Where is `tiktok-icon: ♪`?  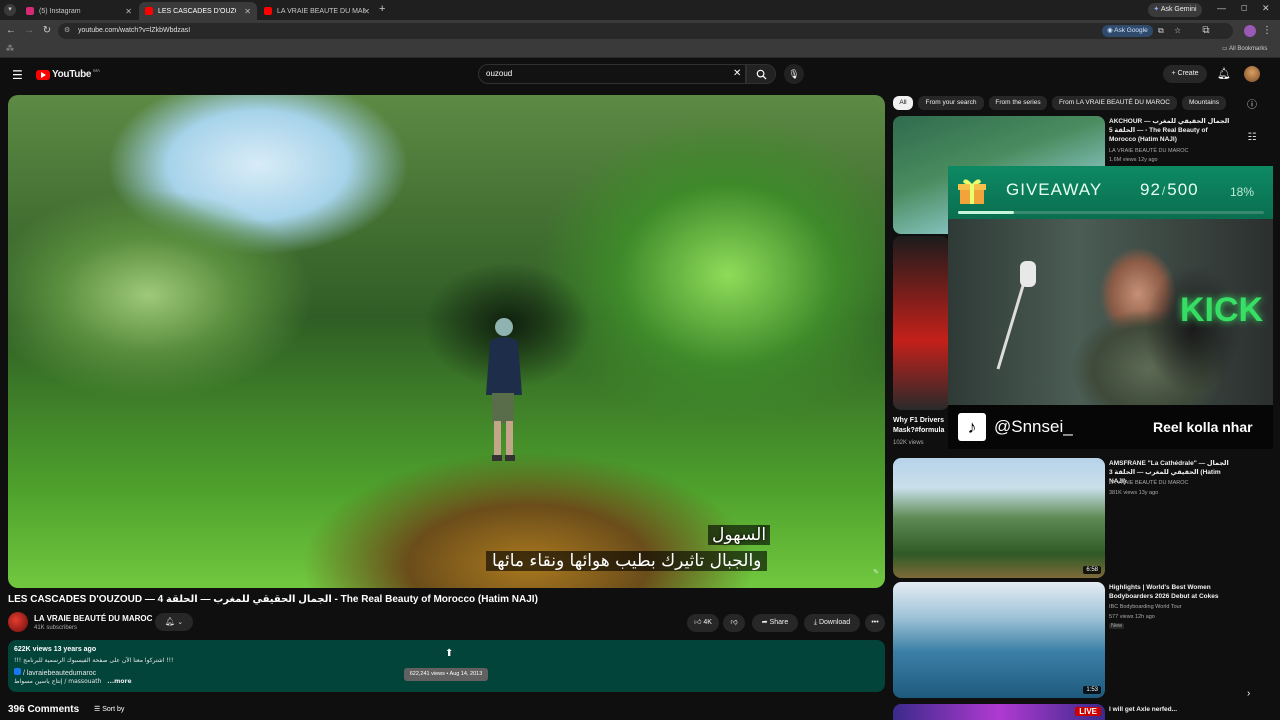
tiktok-icon: ♪ is located at coordinates (972, 427).